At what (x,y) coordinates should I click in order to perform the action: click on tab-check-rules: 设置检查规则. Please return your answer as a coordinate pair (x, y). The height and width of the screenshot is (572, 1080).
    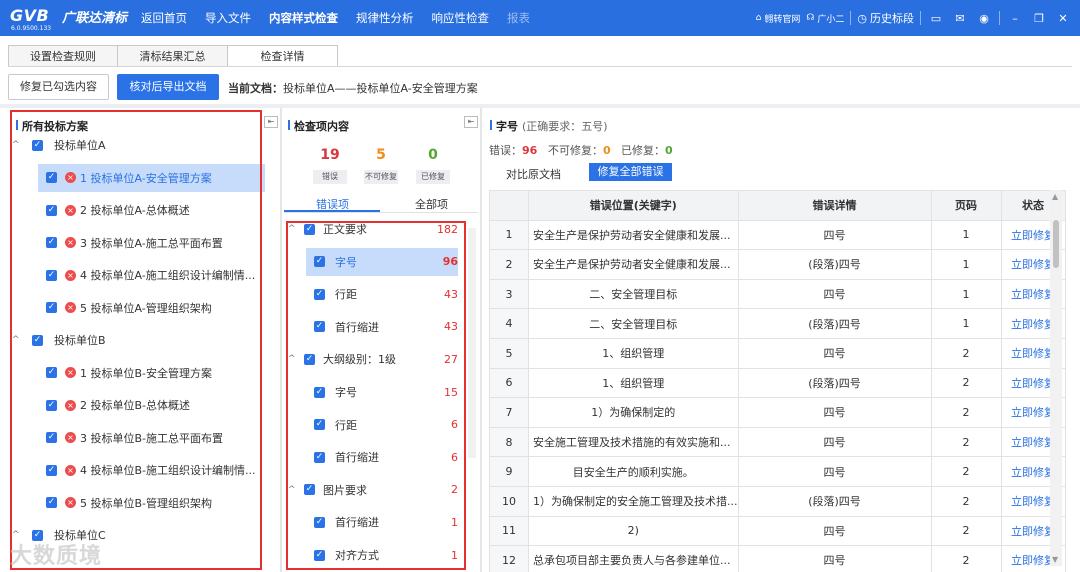
    Looking at the image, I should click on (63, 56).